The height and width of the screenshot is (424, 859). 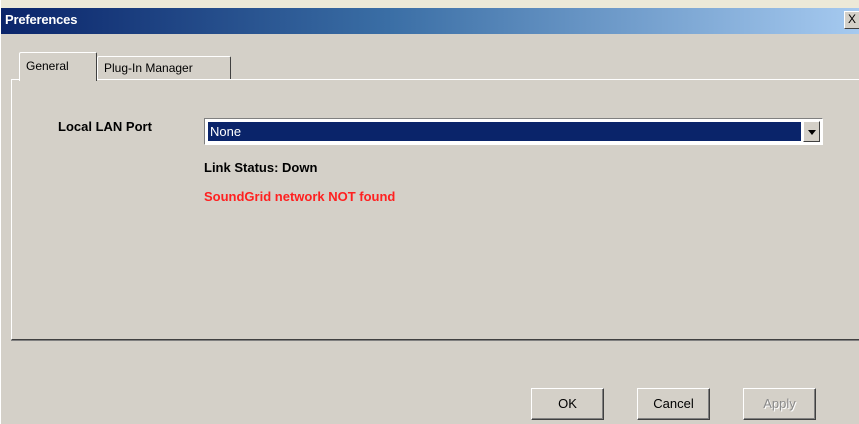 What do you see at coordinates (105, 126) in the screenshot?
I see `local-lan-port-label: Local LAN Port` at bounding box center [105, 126].